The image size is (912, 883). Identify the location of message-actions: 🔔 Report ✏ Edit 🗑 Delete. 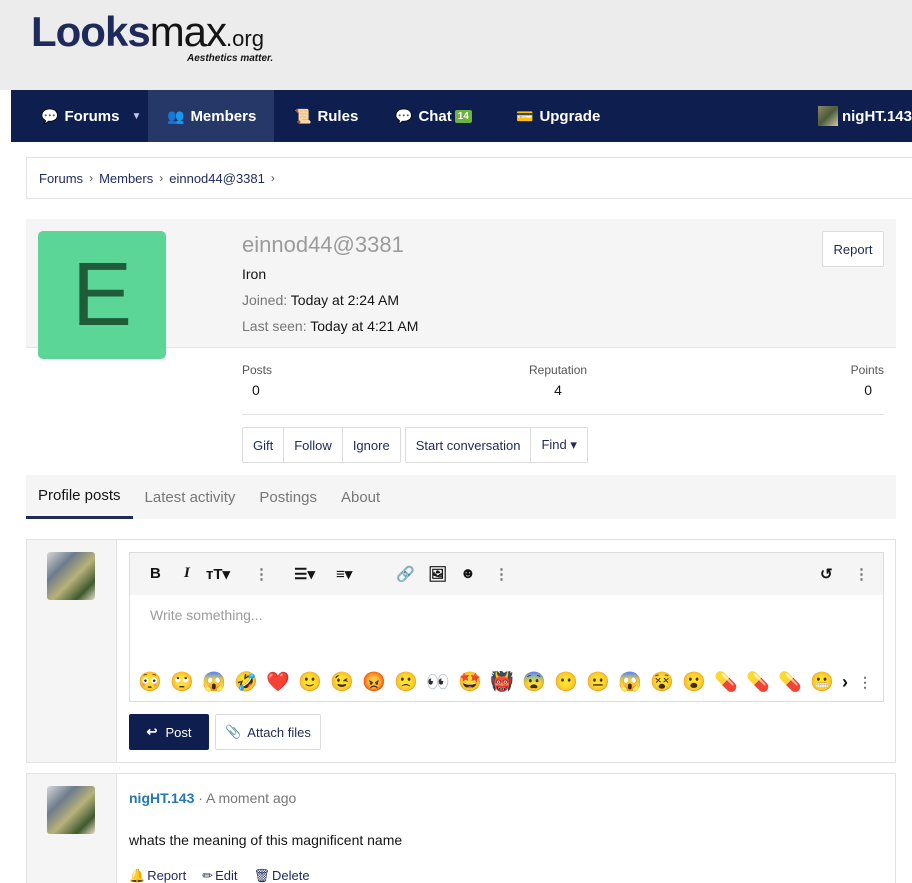
(227, 875).